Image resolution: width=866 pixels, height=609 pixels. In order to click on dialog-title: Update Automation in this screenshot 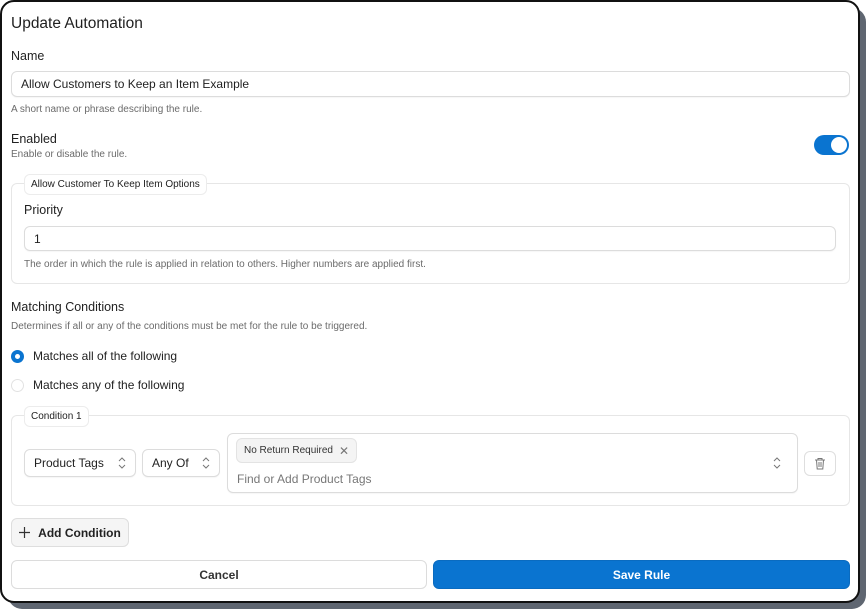, I will do `click(77, 23)`.